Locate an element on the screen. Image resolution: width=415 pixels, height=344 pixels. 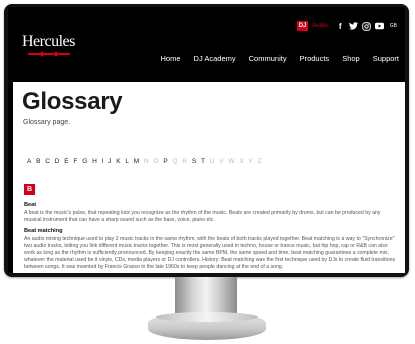
logo-accent is located at coordinates (49, 54).